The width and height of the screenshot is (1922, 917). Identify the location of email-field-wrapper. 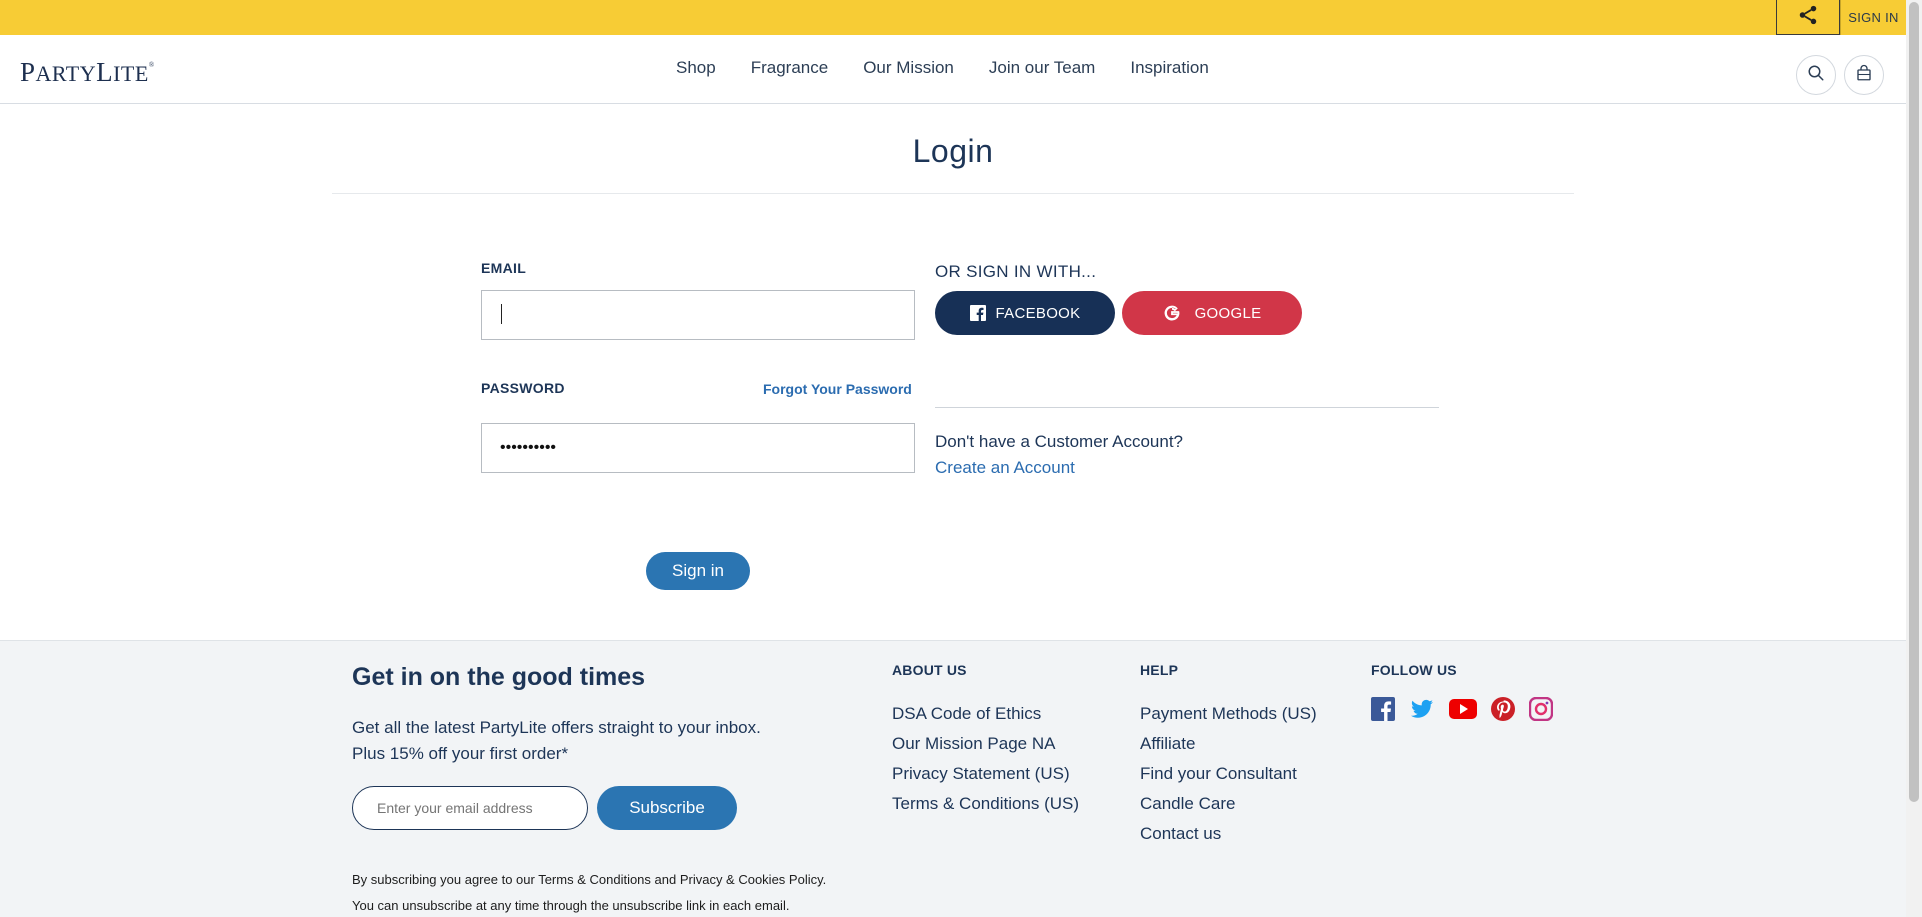
(698, 315).